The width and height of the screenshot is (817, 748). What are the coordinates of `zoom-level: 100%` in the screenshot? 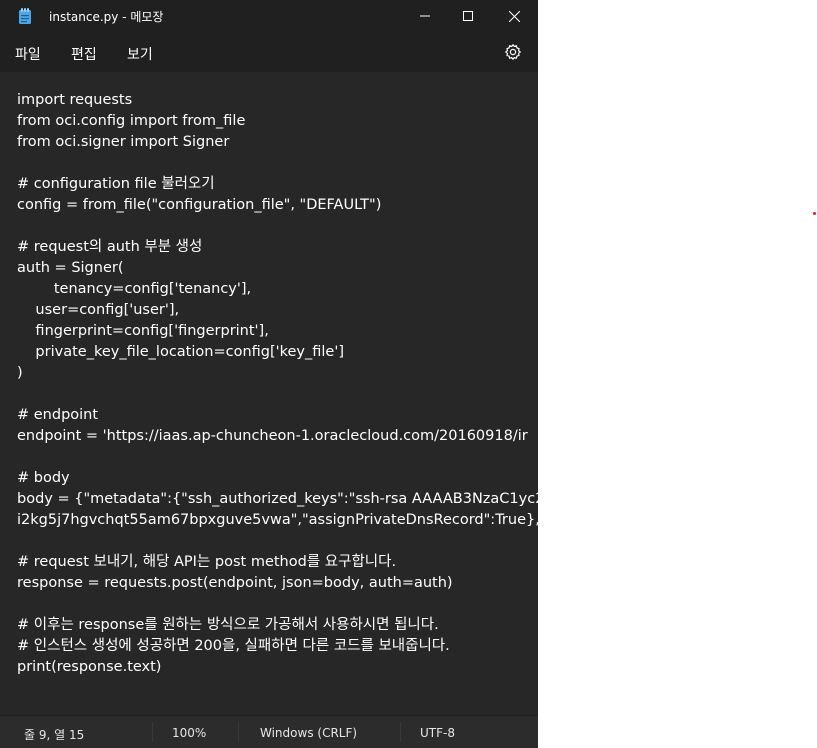 It's located at (189, 733).